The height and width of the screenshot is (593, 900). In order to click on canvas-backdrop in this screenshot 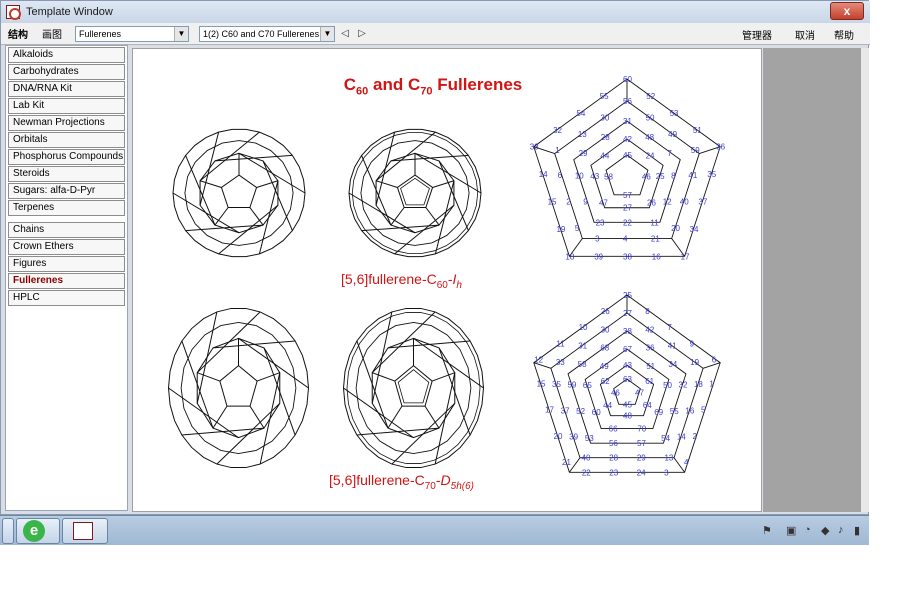, I will do `click(812, 280)`.